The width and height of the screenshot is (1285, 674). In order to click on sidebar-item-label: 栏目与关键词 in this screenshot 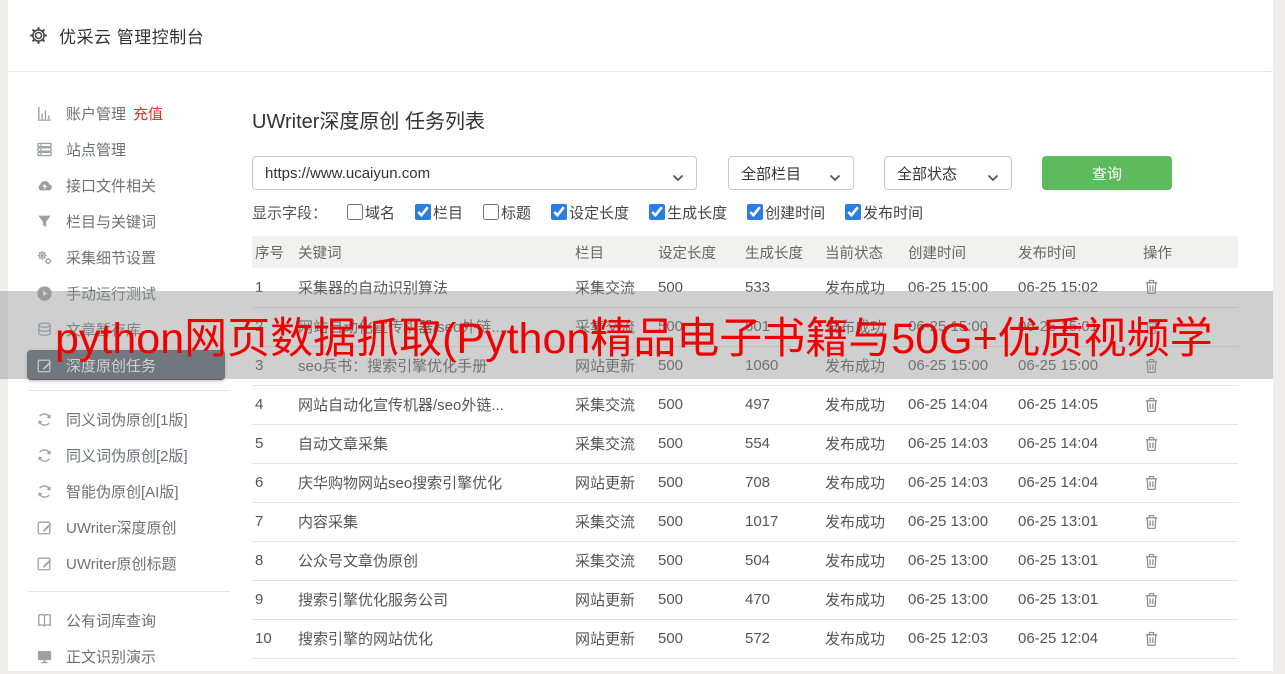, I will do `click(111, 221)`.